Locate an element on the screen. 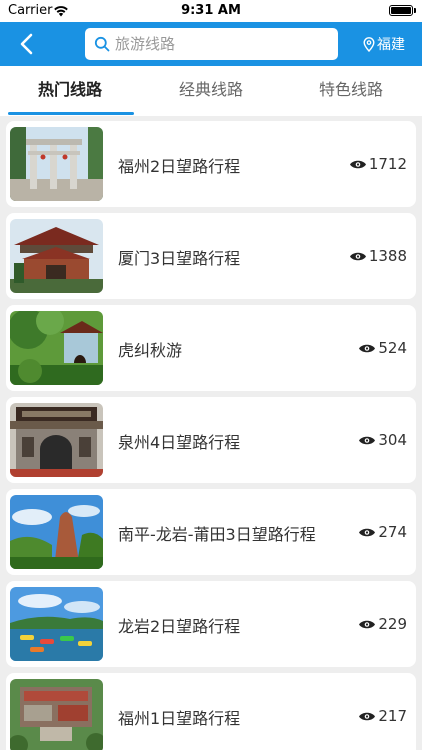  temple-photo is located at coordinates (56, 256).